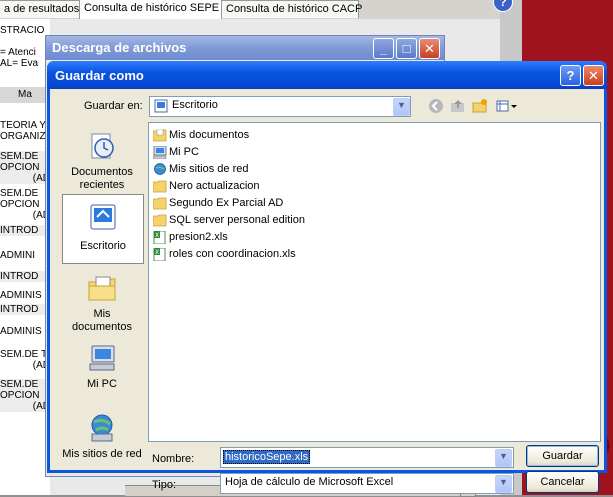  I want to click on place-label: Mis documentos, so click(102, 320).